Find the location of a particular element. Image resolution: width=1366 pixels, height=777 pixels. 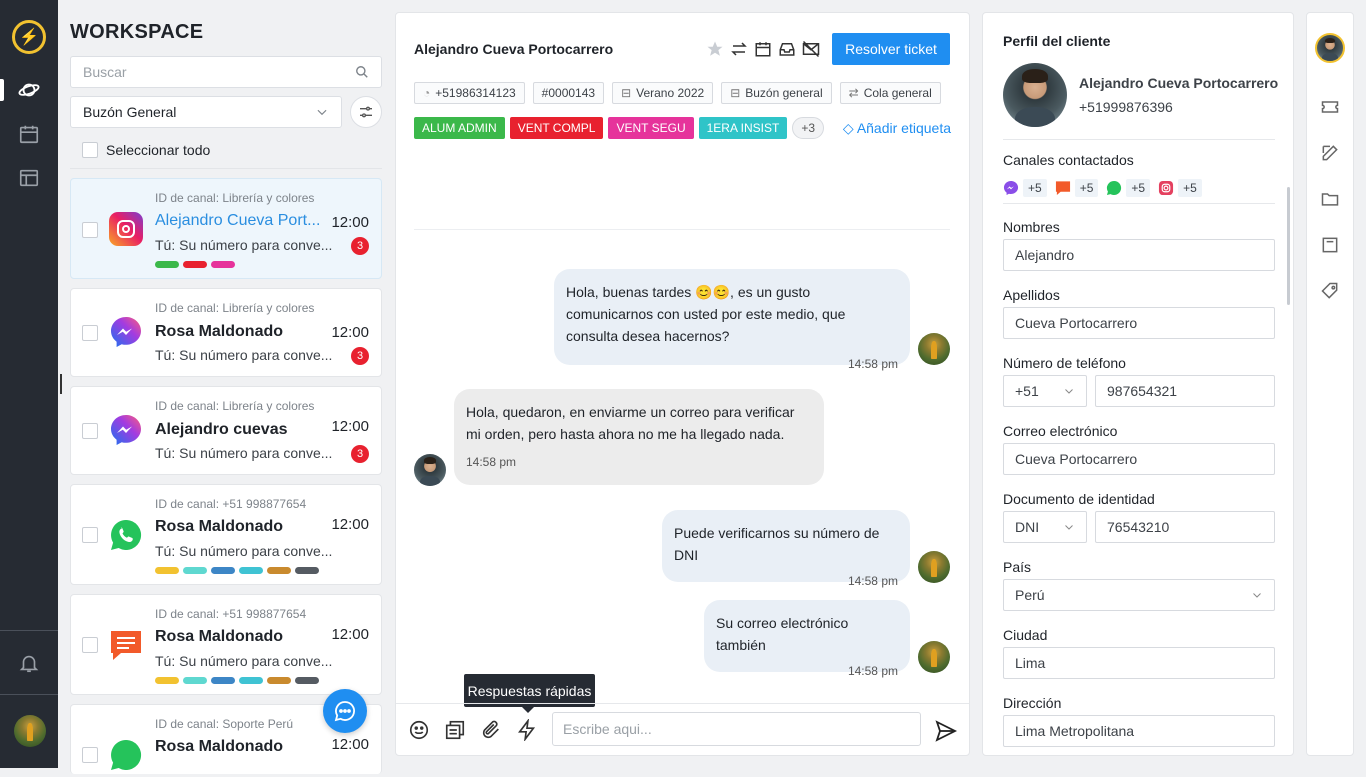

chat-actions is located at coordinates (763, 49).